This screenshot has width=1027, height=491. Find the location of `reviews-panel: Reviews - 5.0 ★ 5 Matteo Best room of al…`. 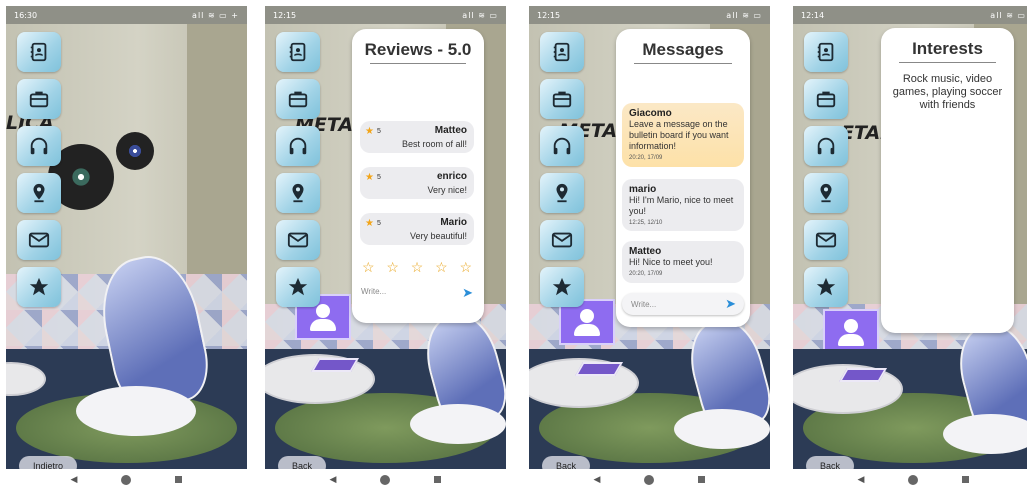

reviews-panel: Reviews - 5.0 ★ 5 Matteo Best room of al… is located at coordinates (418, 176).